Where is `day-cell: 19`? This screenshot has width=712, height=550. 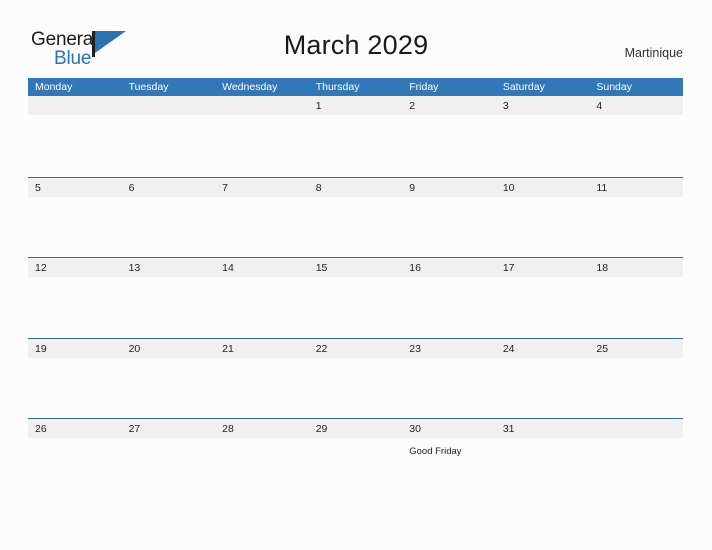 day-cell: 19 is located at coordinates (75, 348).